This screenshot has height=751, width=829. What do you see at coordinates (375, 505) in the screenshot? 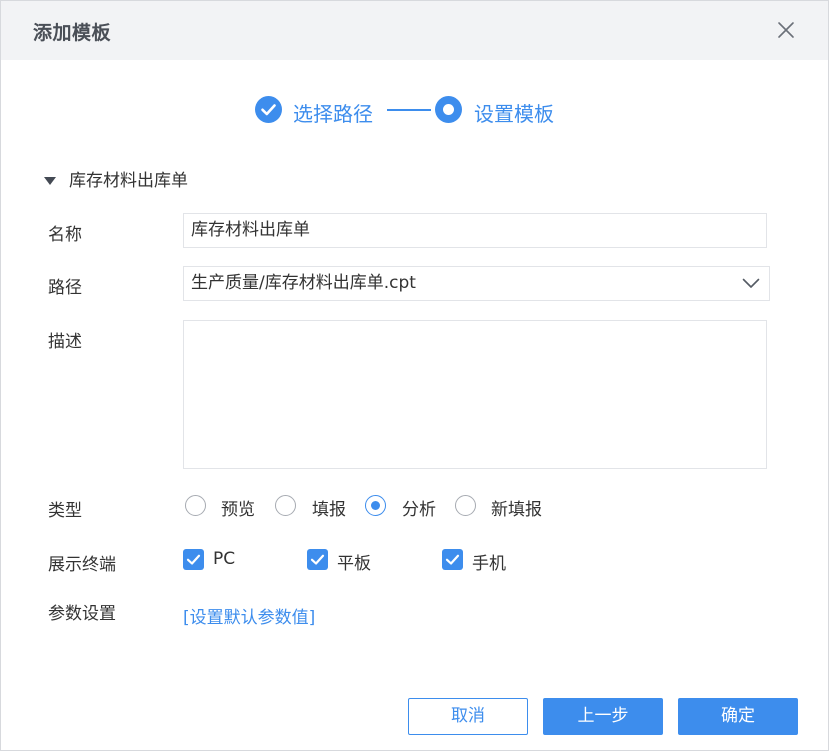
I see `radio-analysis` at bounding box center [375, 505].